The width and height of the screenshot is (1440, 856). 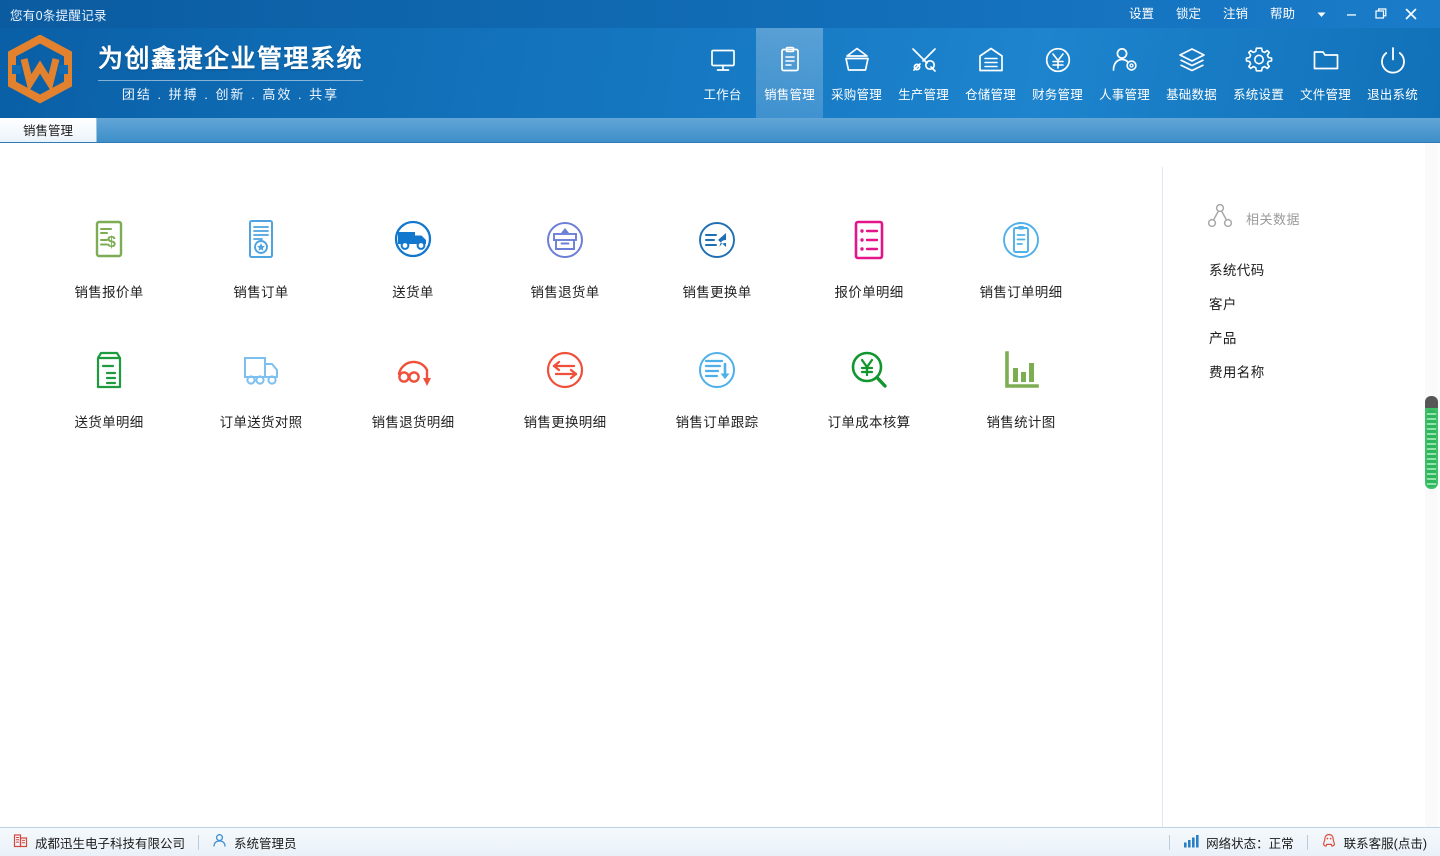 What do you see at coordinates (1250, 843) in the screenshot?
I see `status-network-label: 网络状态：正常` at bounding box center [1250, 843].